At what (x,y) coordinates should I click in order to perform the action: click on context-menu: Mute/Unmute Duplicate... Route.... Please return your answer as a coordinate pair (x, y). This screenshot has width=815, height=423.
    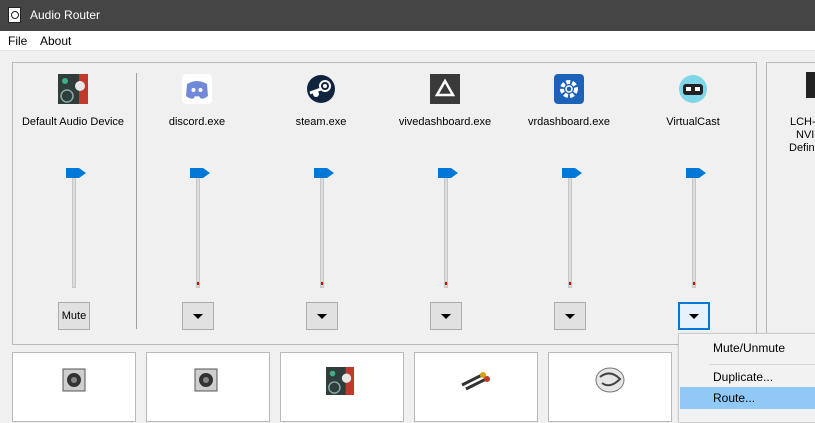
    Looking at the image, I should click on (746, 378).